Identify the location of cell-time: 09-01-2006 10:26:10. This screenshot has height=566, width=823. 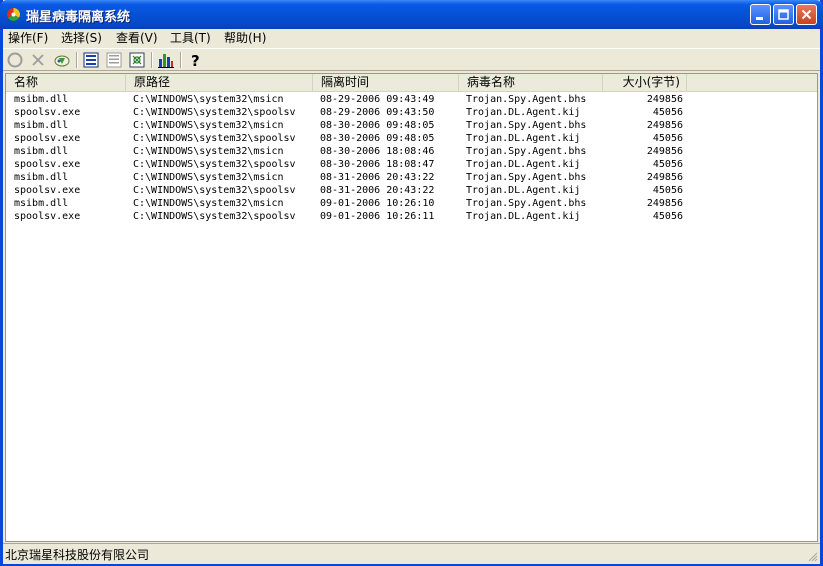
(377, 203).